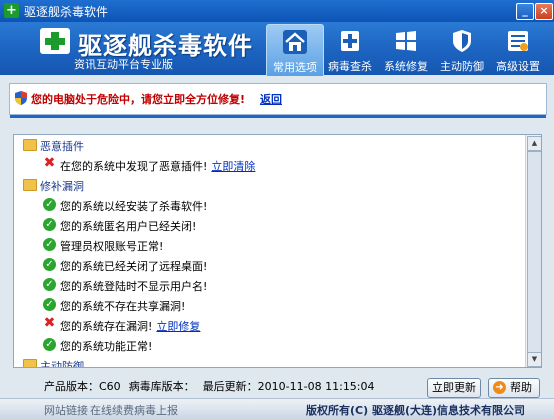 This screenshot has height=419, width=554. Describe the element at coordinates (406, 66) in the screenshot. I see `tab-label: 系统修复` at that location.